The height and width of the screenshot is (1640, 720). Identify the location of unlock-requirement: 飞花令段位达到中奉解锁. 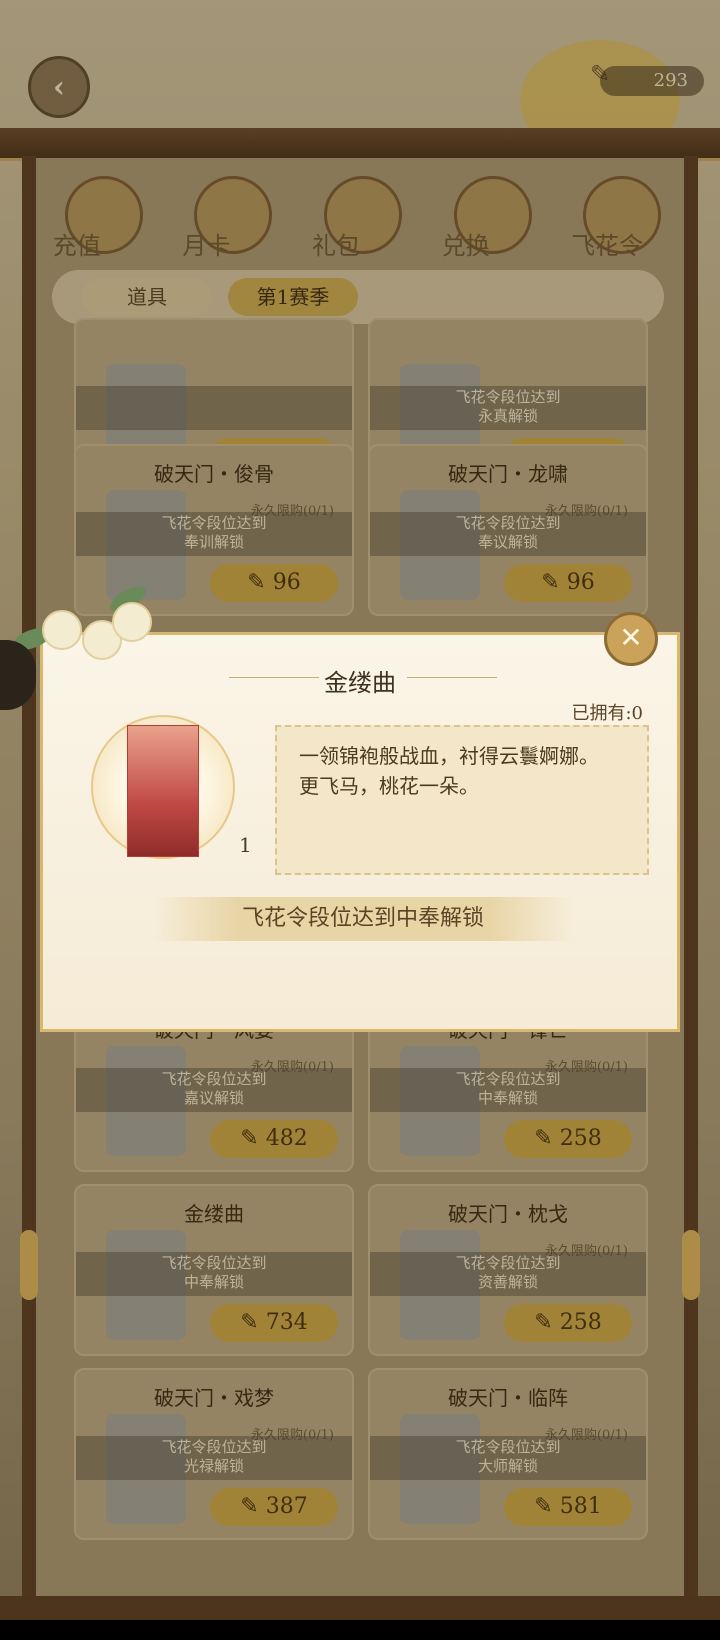
(363, 919).